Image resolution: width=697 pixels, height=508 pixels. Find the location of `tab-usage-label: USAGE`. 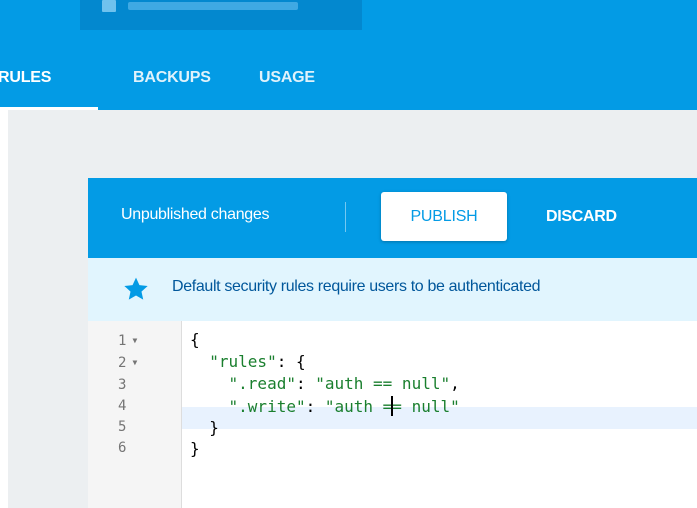

tab-usage-label: USAGE is located at coordinates (287, 77).